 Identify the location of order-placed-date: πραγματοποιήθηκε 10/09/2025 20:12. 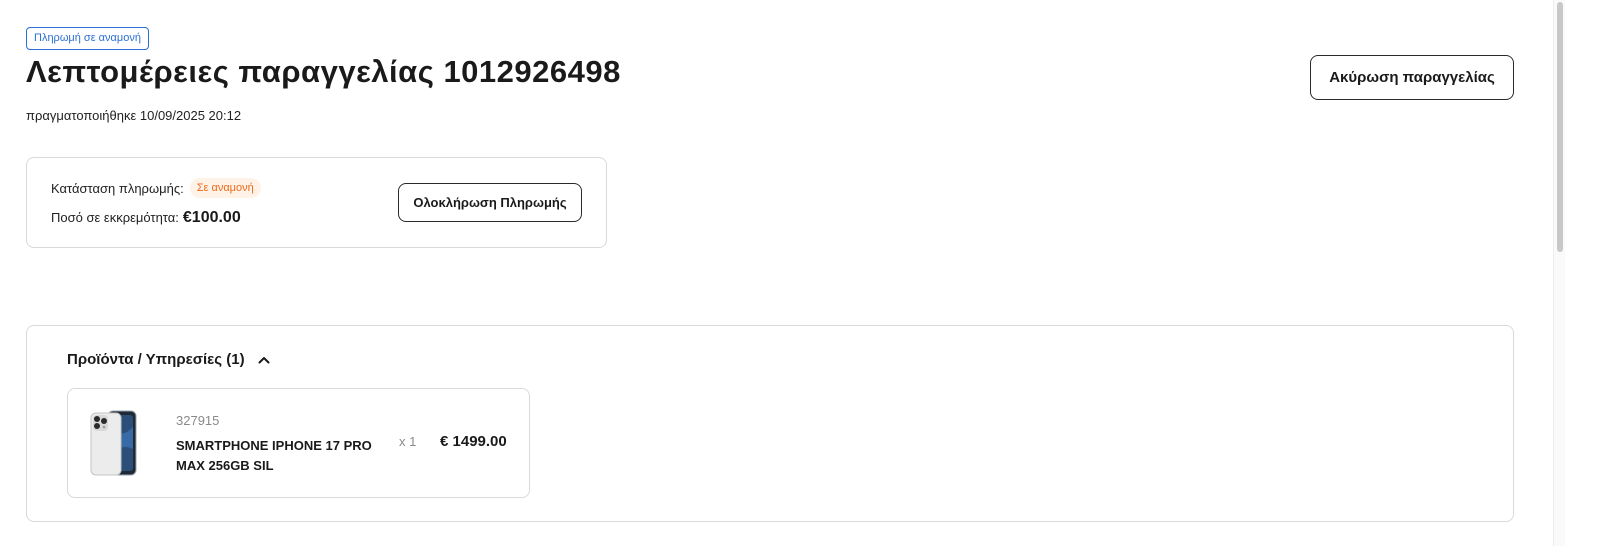
(134, 115).